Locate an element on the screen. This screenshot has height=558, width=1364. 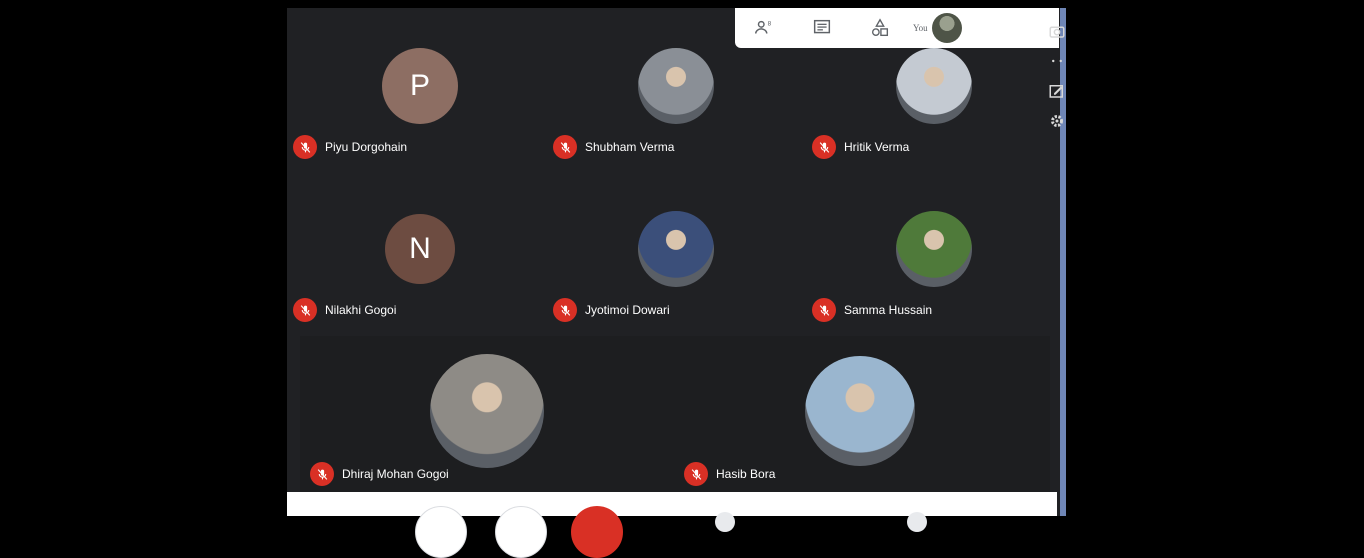
avatar: P is located at coordinates (420, 86).